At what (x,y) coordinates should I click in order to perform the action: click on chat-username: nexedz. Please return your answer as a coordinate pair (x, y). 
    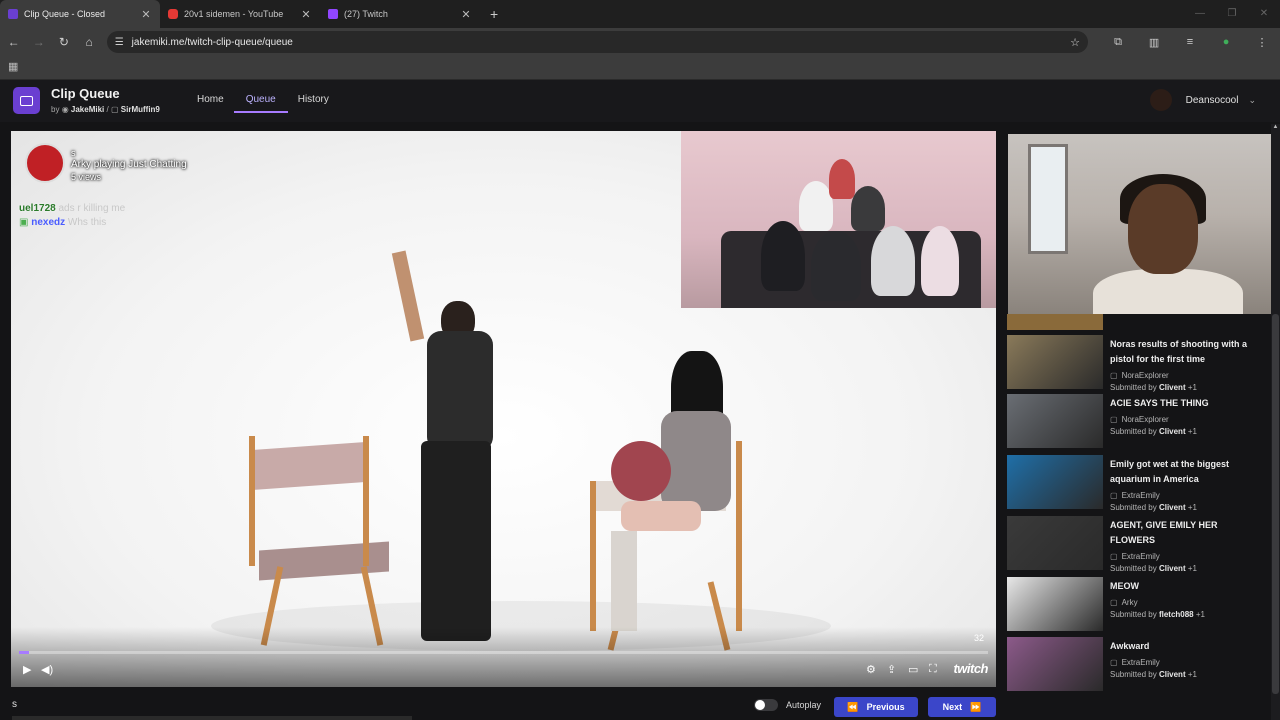
    Looking at the image, I should click on (48, 222).